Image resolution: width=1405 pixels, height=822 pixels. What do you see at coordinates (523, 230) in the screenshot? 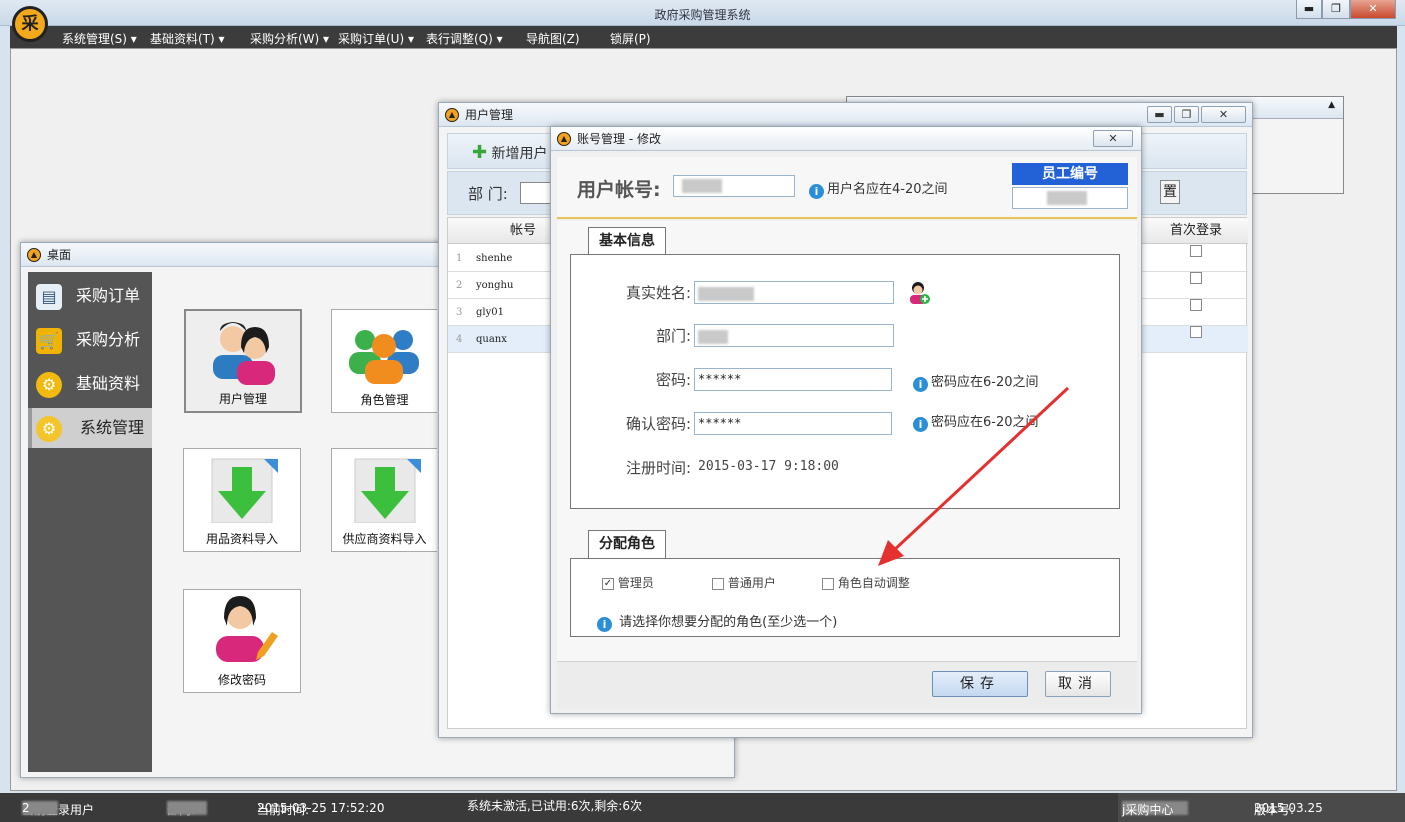
I see `col-account: 帐号` at bounding box center [523, 230].